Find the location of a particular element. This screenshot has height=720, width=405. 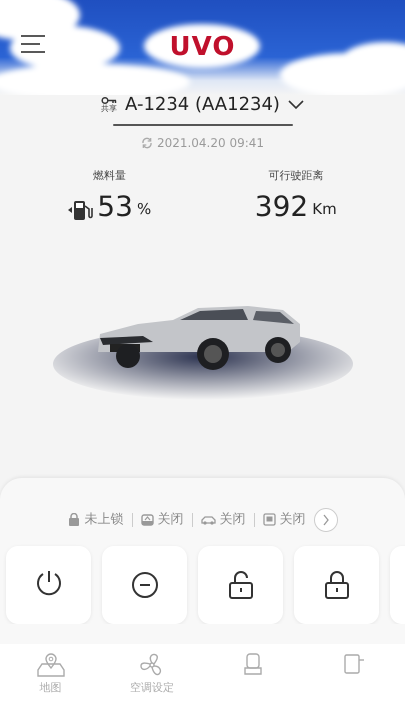

share-label: 共享 is located at coordinates (109, 109).